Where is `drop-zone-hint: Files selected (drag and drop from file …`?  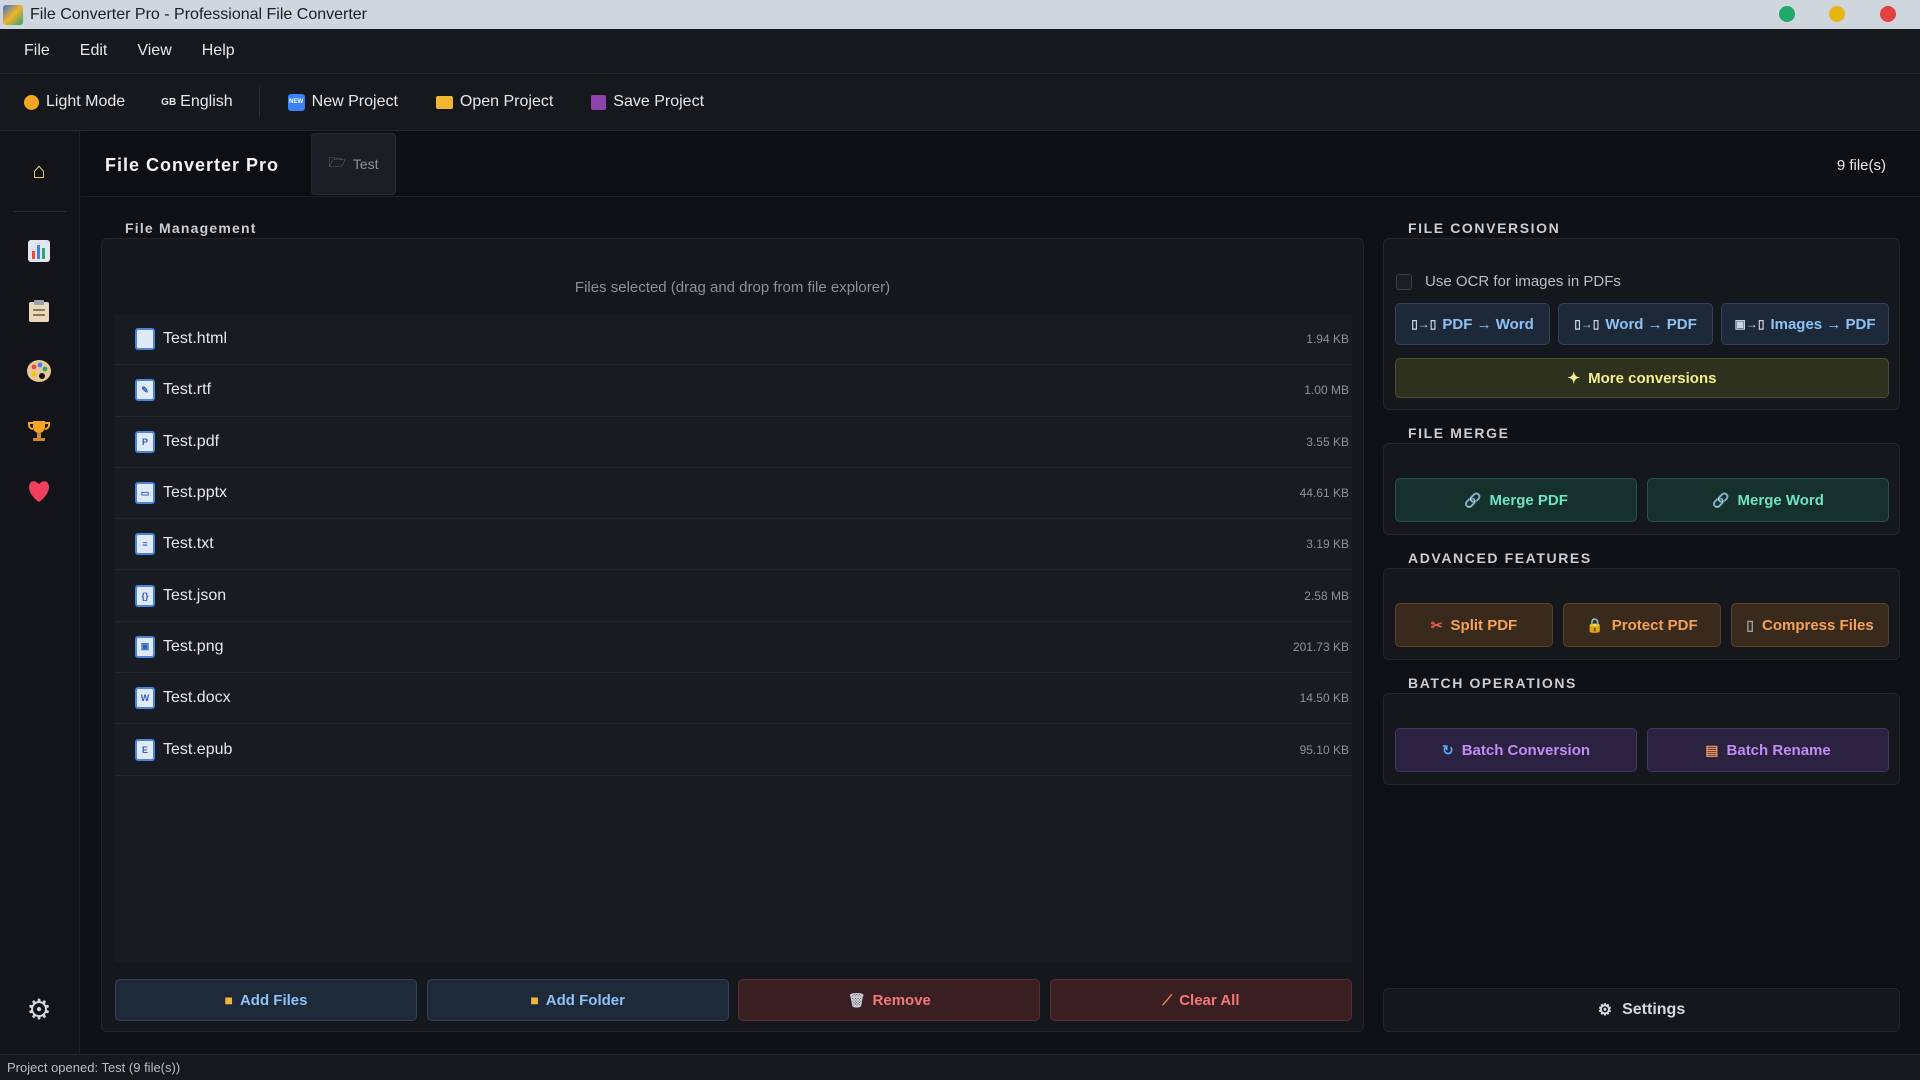 drop-zone-hint: Files selected (drag and drop from file … is located at coordinates (732, 287).